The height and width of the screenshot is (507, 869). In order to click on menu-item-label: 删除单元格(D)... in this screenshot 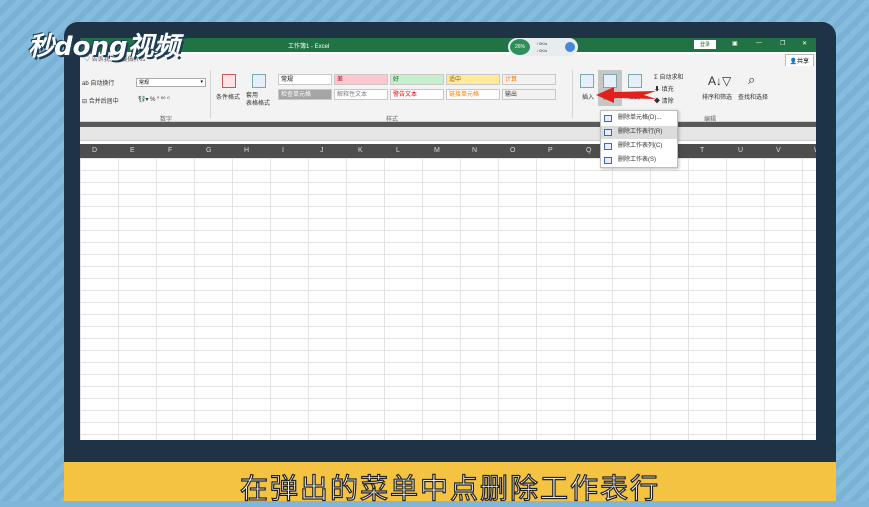, I will do `click(640, 118)`.